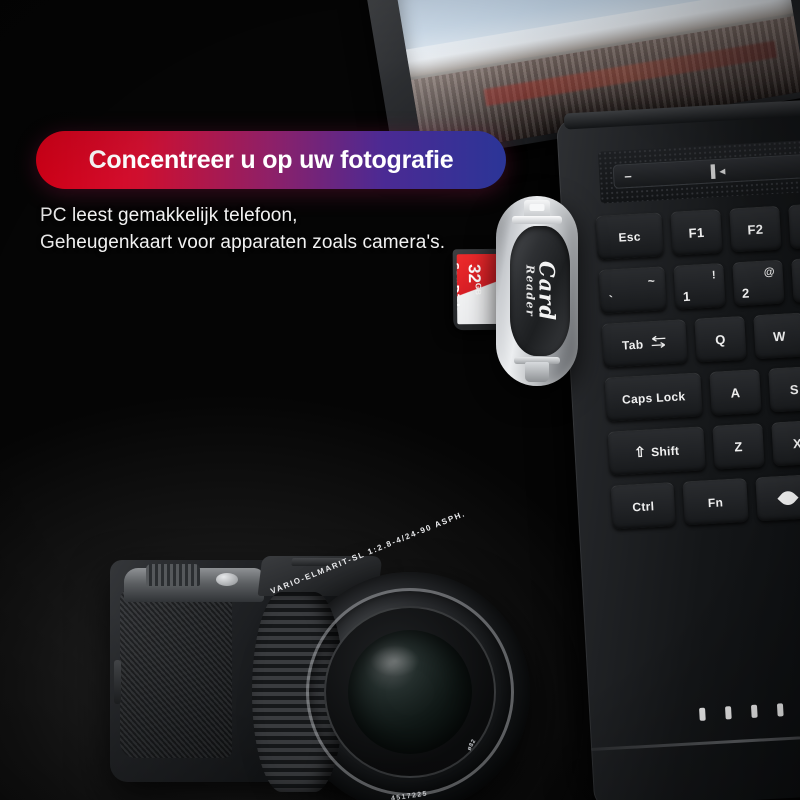 The width and height of the screenshot is (800, 800). What do you see at coordinates (795, 280) in the screenshot?
I see `key-3: 3` at bounding box center [795, 280].